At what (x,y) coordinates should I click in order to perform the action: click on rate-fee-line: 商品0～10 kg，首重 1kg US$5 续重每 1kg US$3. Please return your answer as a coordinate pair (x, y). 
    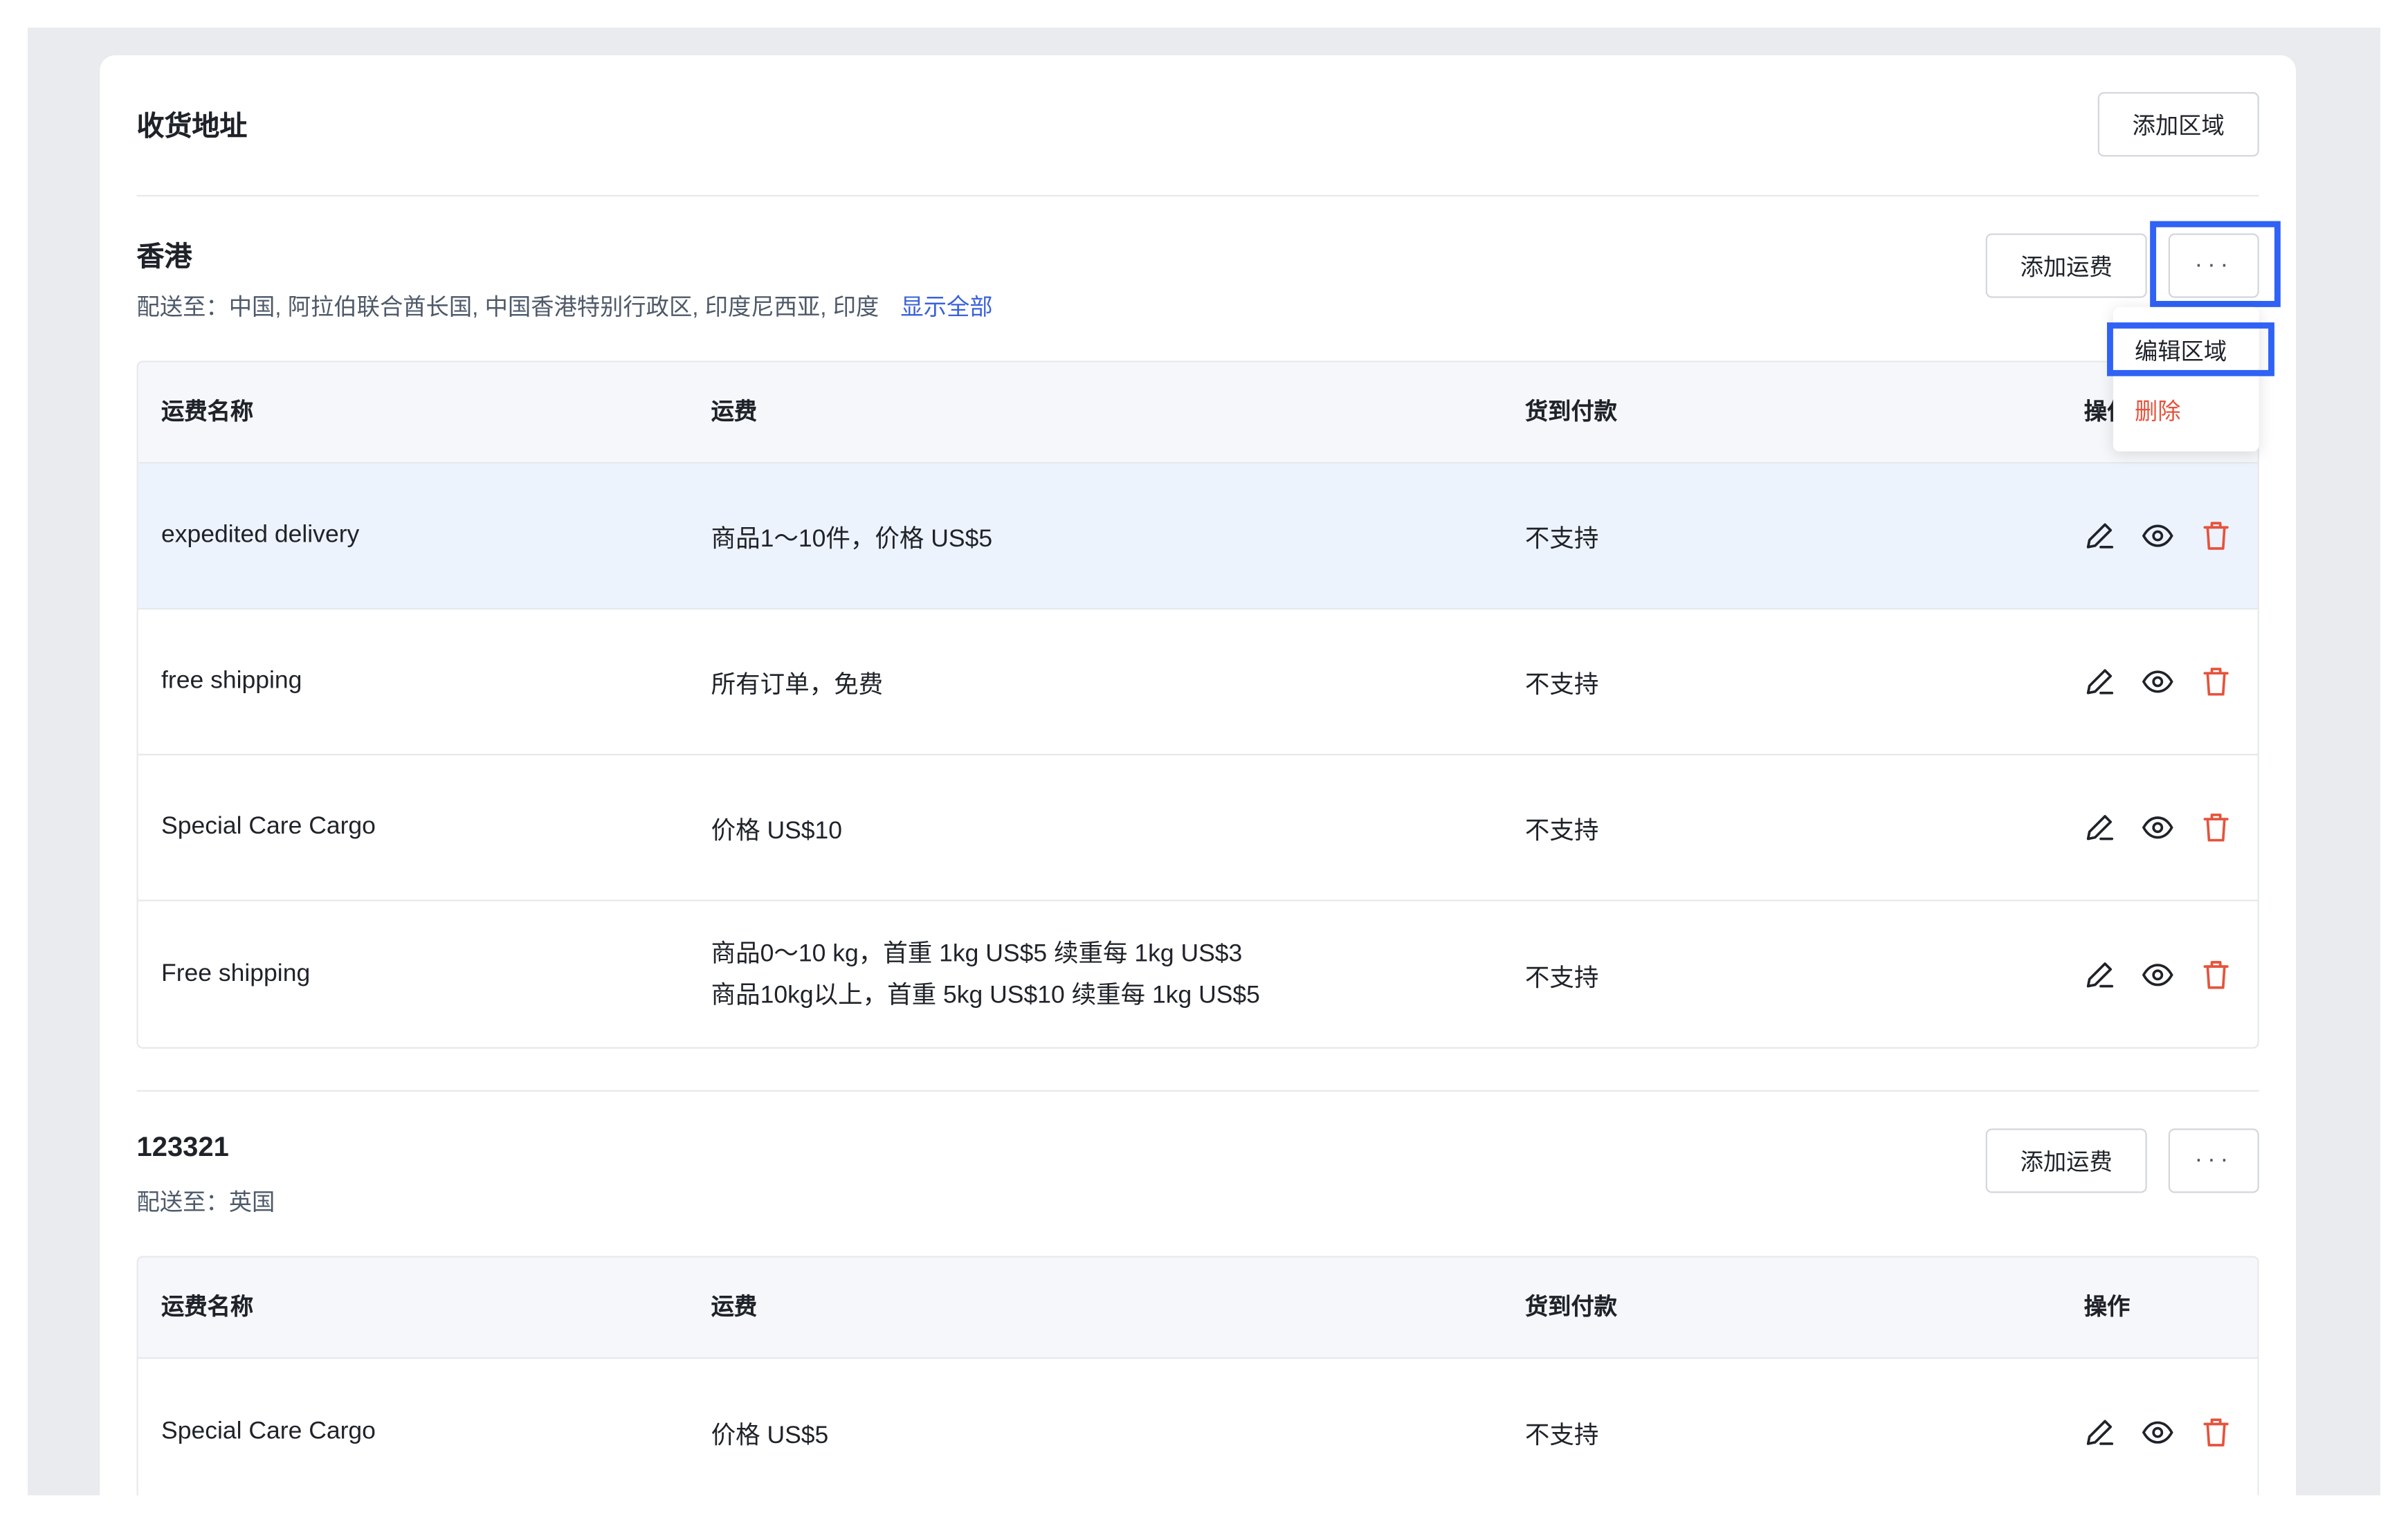
    Looking at the image, I should click on (977, 953).